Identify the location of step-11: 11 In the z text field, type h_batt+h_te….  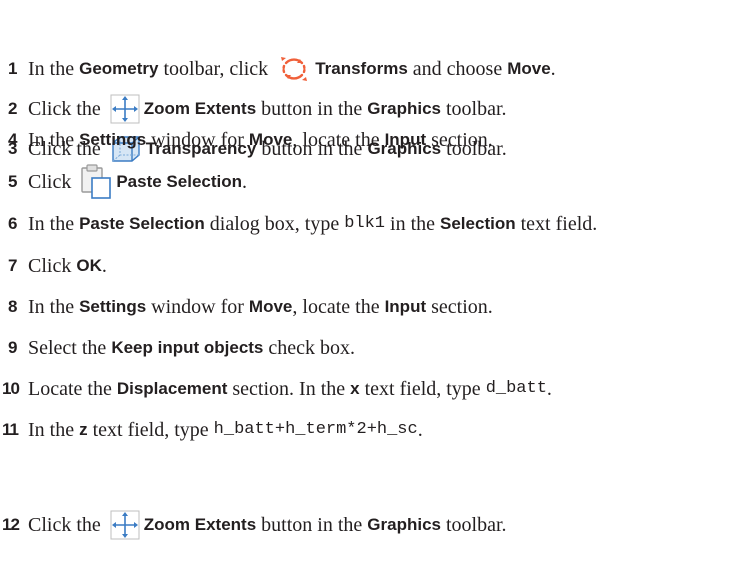
(370, 430).